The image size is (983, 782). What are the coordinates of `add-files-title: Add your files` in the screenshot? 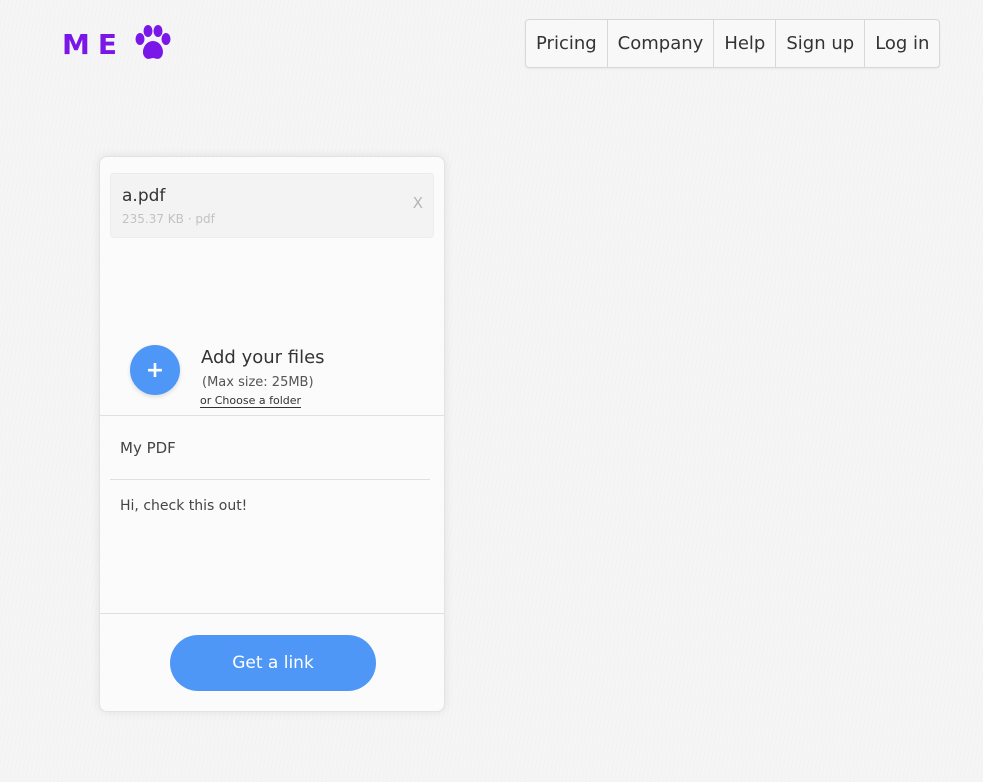 It's located at (263, 357).